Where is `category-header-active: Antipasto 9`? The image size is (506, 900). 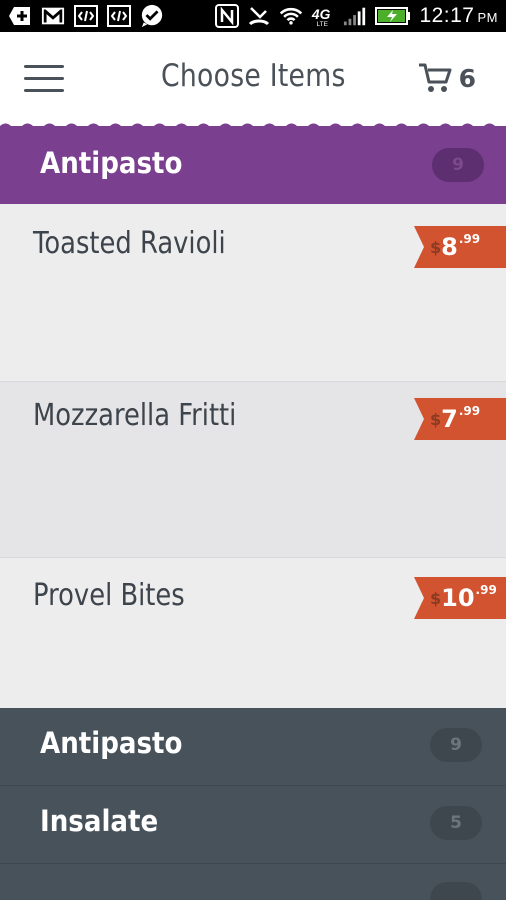 category-header-active: Antipasto 9 is located at coordinates (253, 165).